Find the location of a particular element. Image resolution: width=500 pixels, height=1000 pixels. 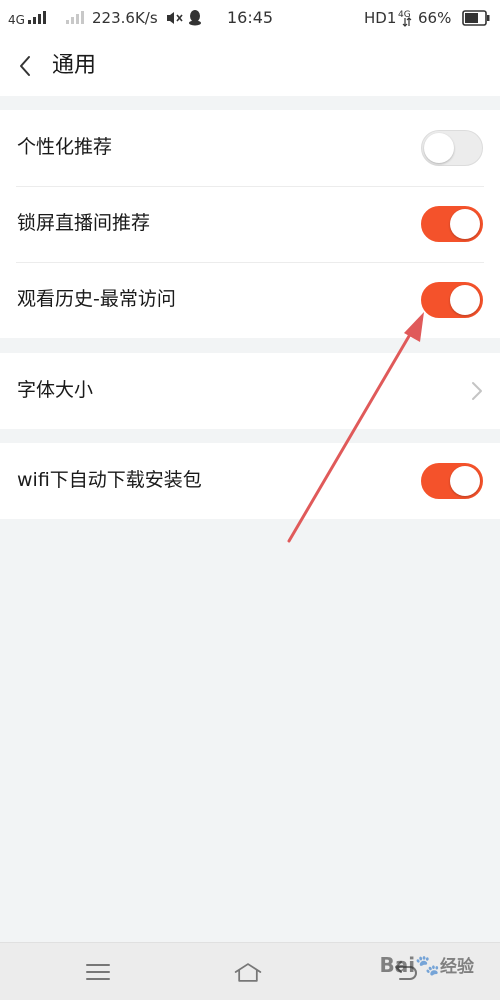

watermark: Bai🐾经验 is located at coordinates (426, 964).